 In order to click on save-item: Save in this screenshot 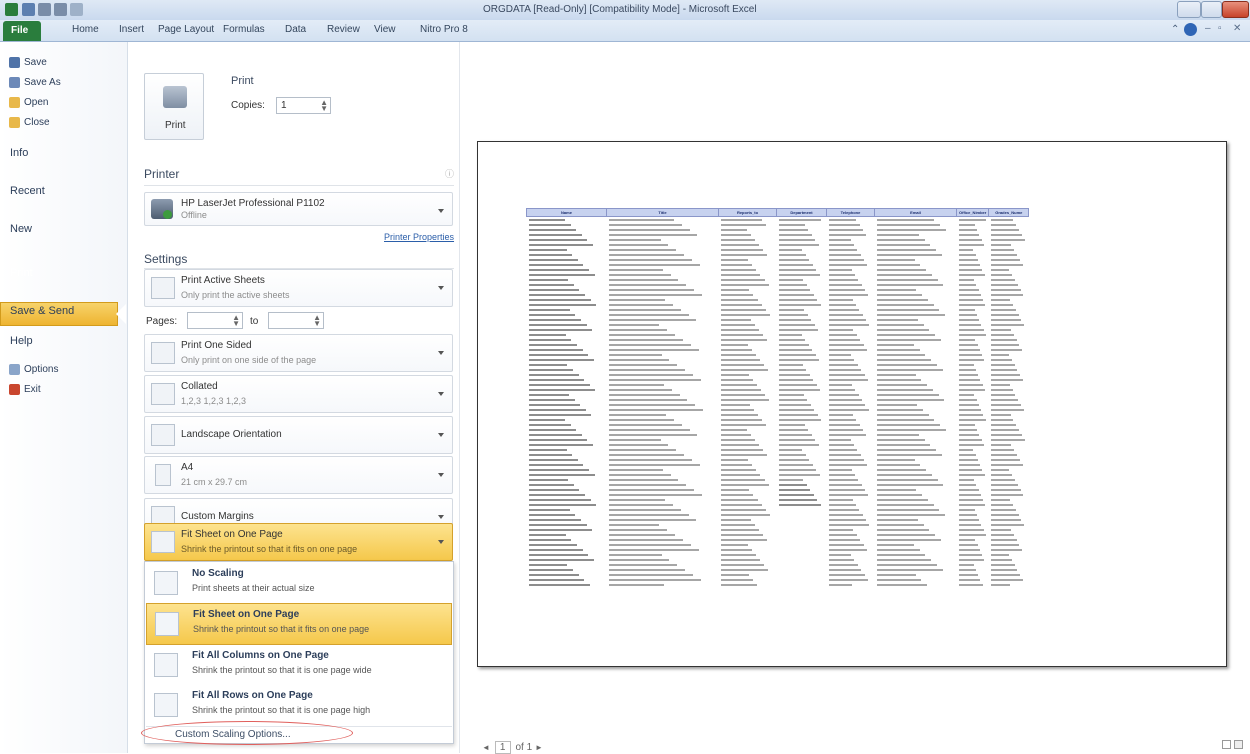, I will do `click(28, 62)`.